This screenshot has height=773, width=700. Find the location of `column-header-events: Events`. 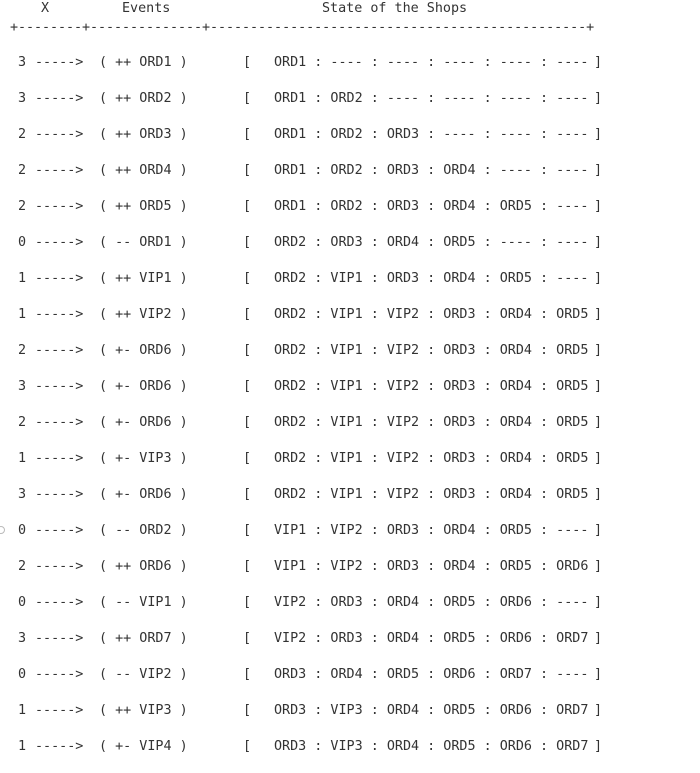

column-header-events: Events is located at coordinates (146, 8).